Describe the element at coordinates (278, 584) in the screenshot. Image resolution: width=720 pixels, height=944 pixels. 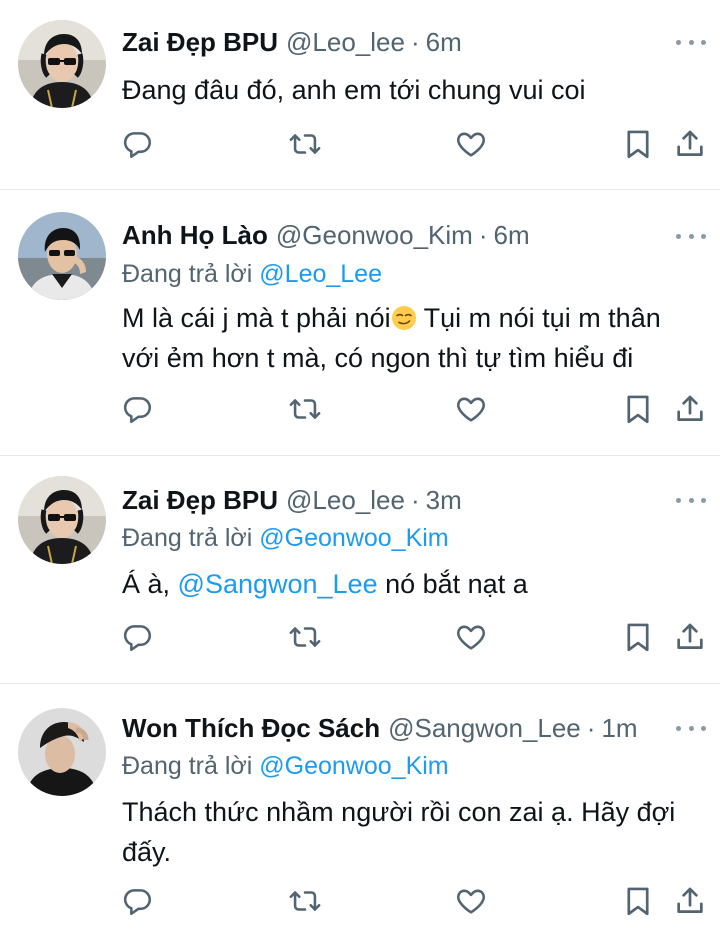
I see `text-mention-link: @Sangwon_Lee` at that location.